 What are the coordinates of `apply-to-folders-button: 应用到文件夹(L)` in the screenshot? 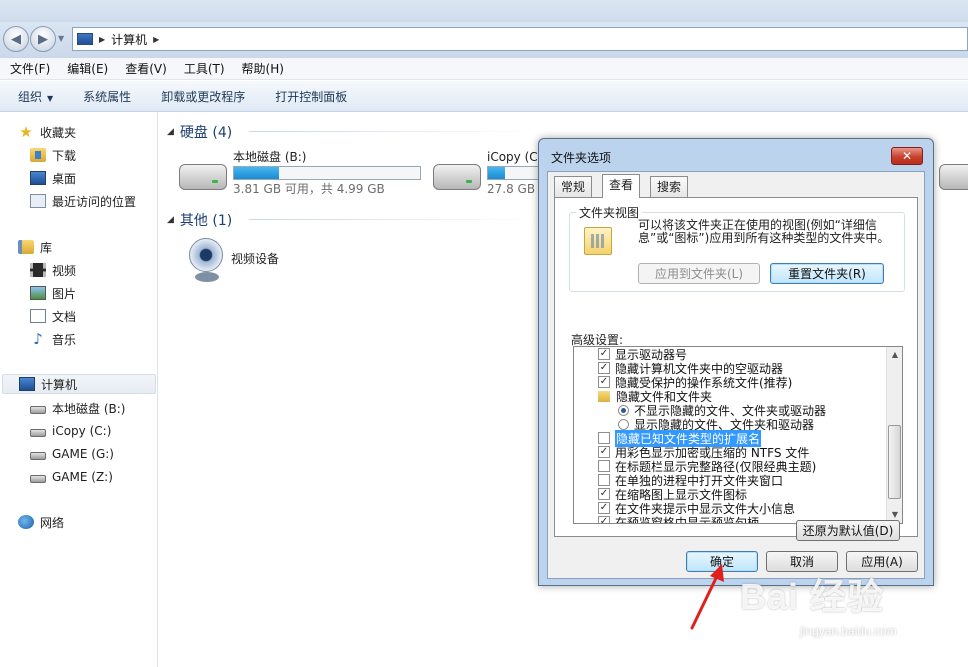 It's located at (699, 273).